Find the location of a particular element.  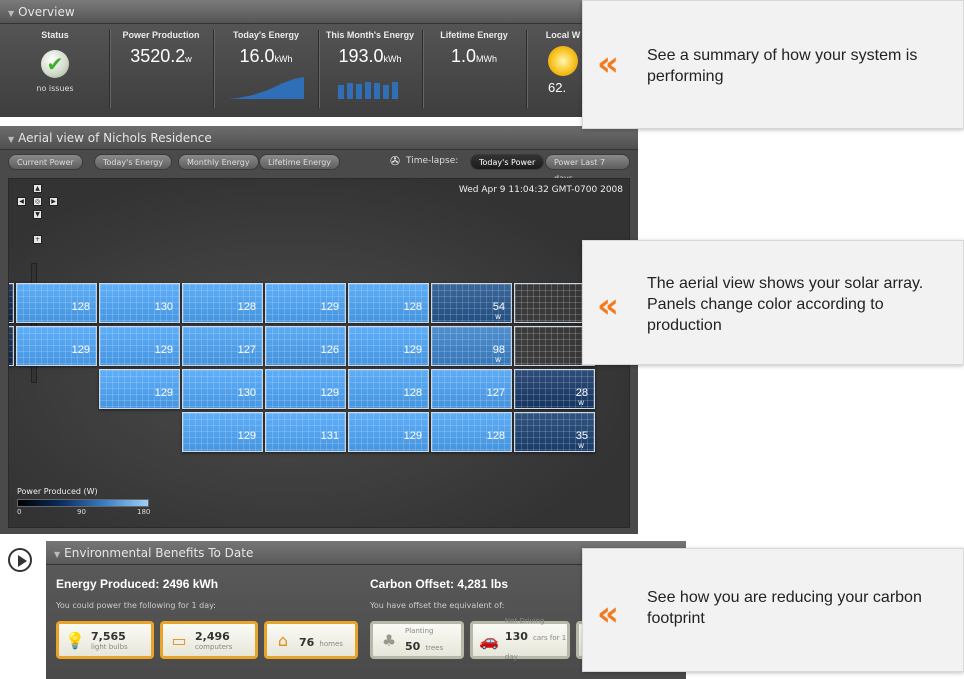

aerial-title: Aerial view of Nichols Residence is located at coordinates (115, 138).